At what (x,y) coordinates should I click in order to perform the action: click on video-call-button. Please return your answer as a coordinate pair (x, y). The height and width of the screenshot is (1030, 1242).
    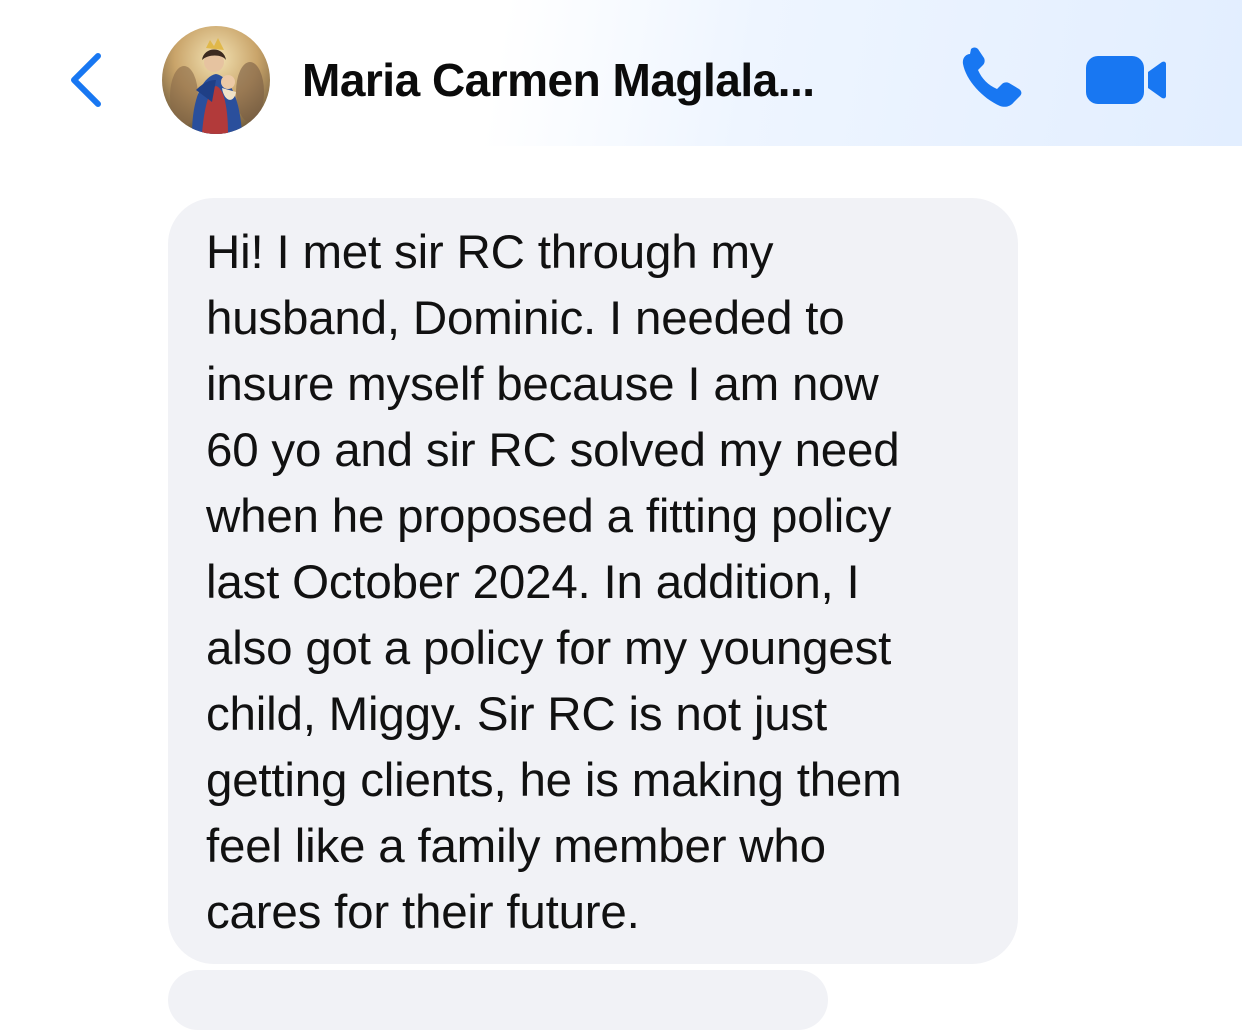
    Looking at the image, I should click on (1127, 80).